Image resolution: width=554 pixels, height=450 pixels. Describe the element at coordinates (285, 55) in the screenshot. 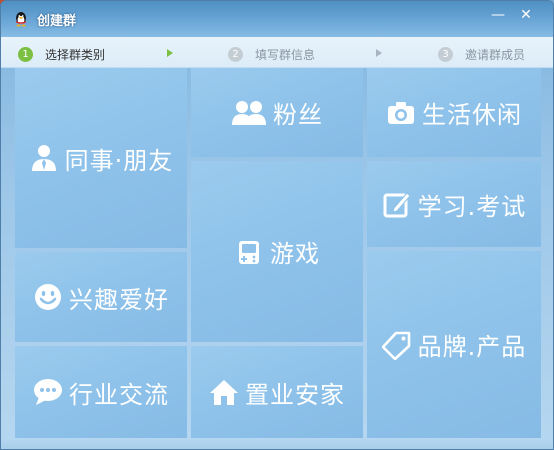

I see `step-label: 填写群信息` at that location.